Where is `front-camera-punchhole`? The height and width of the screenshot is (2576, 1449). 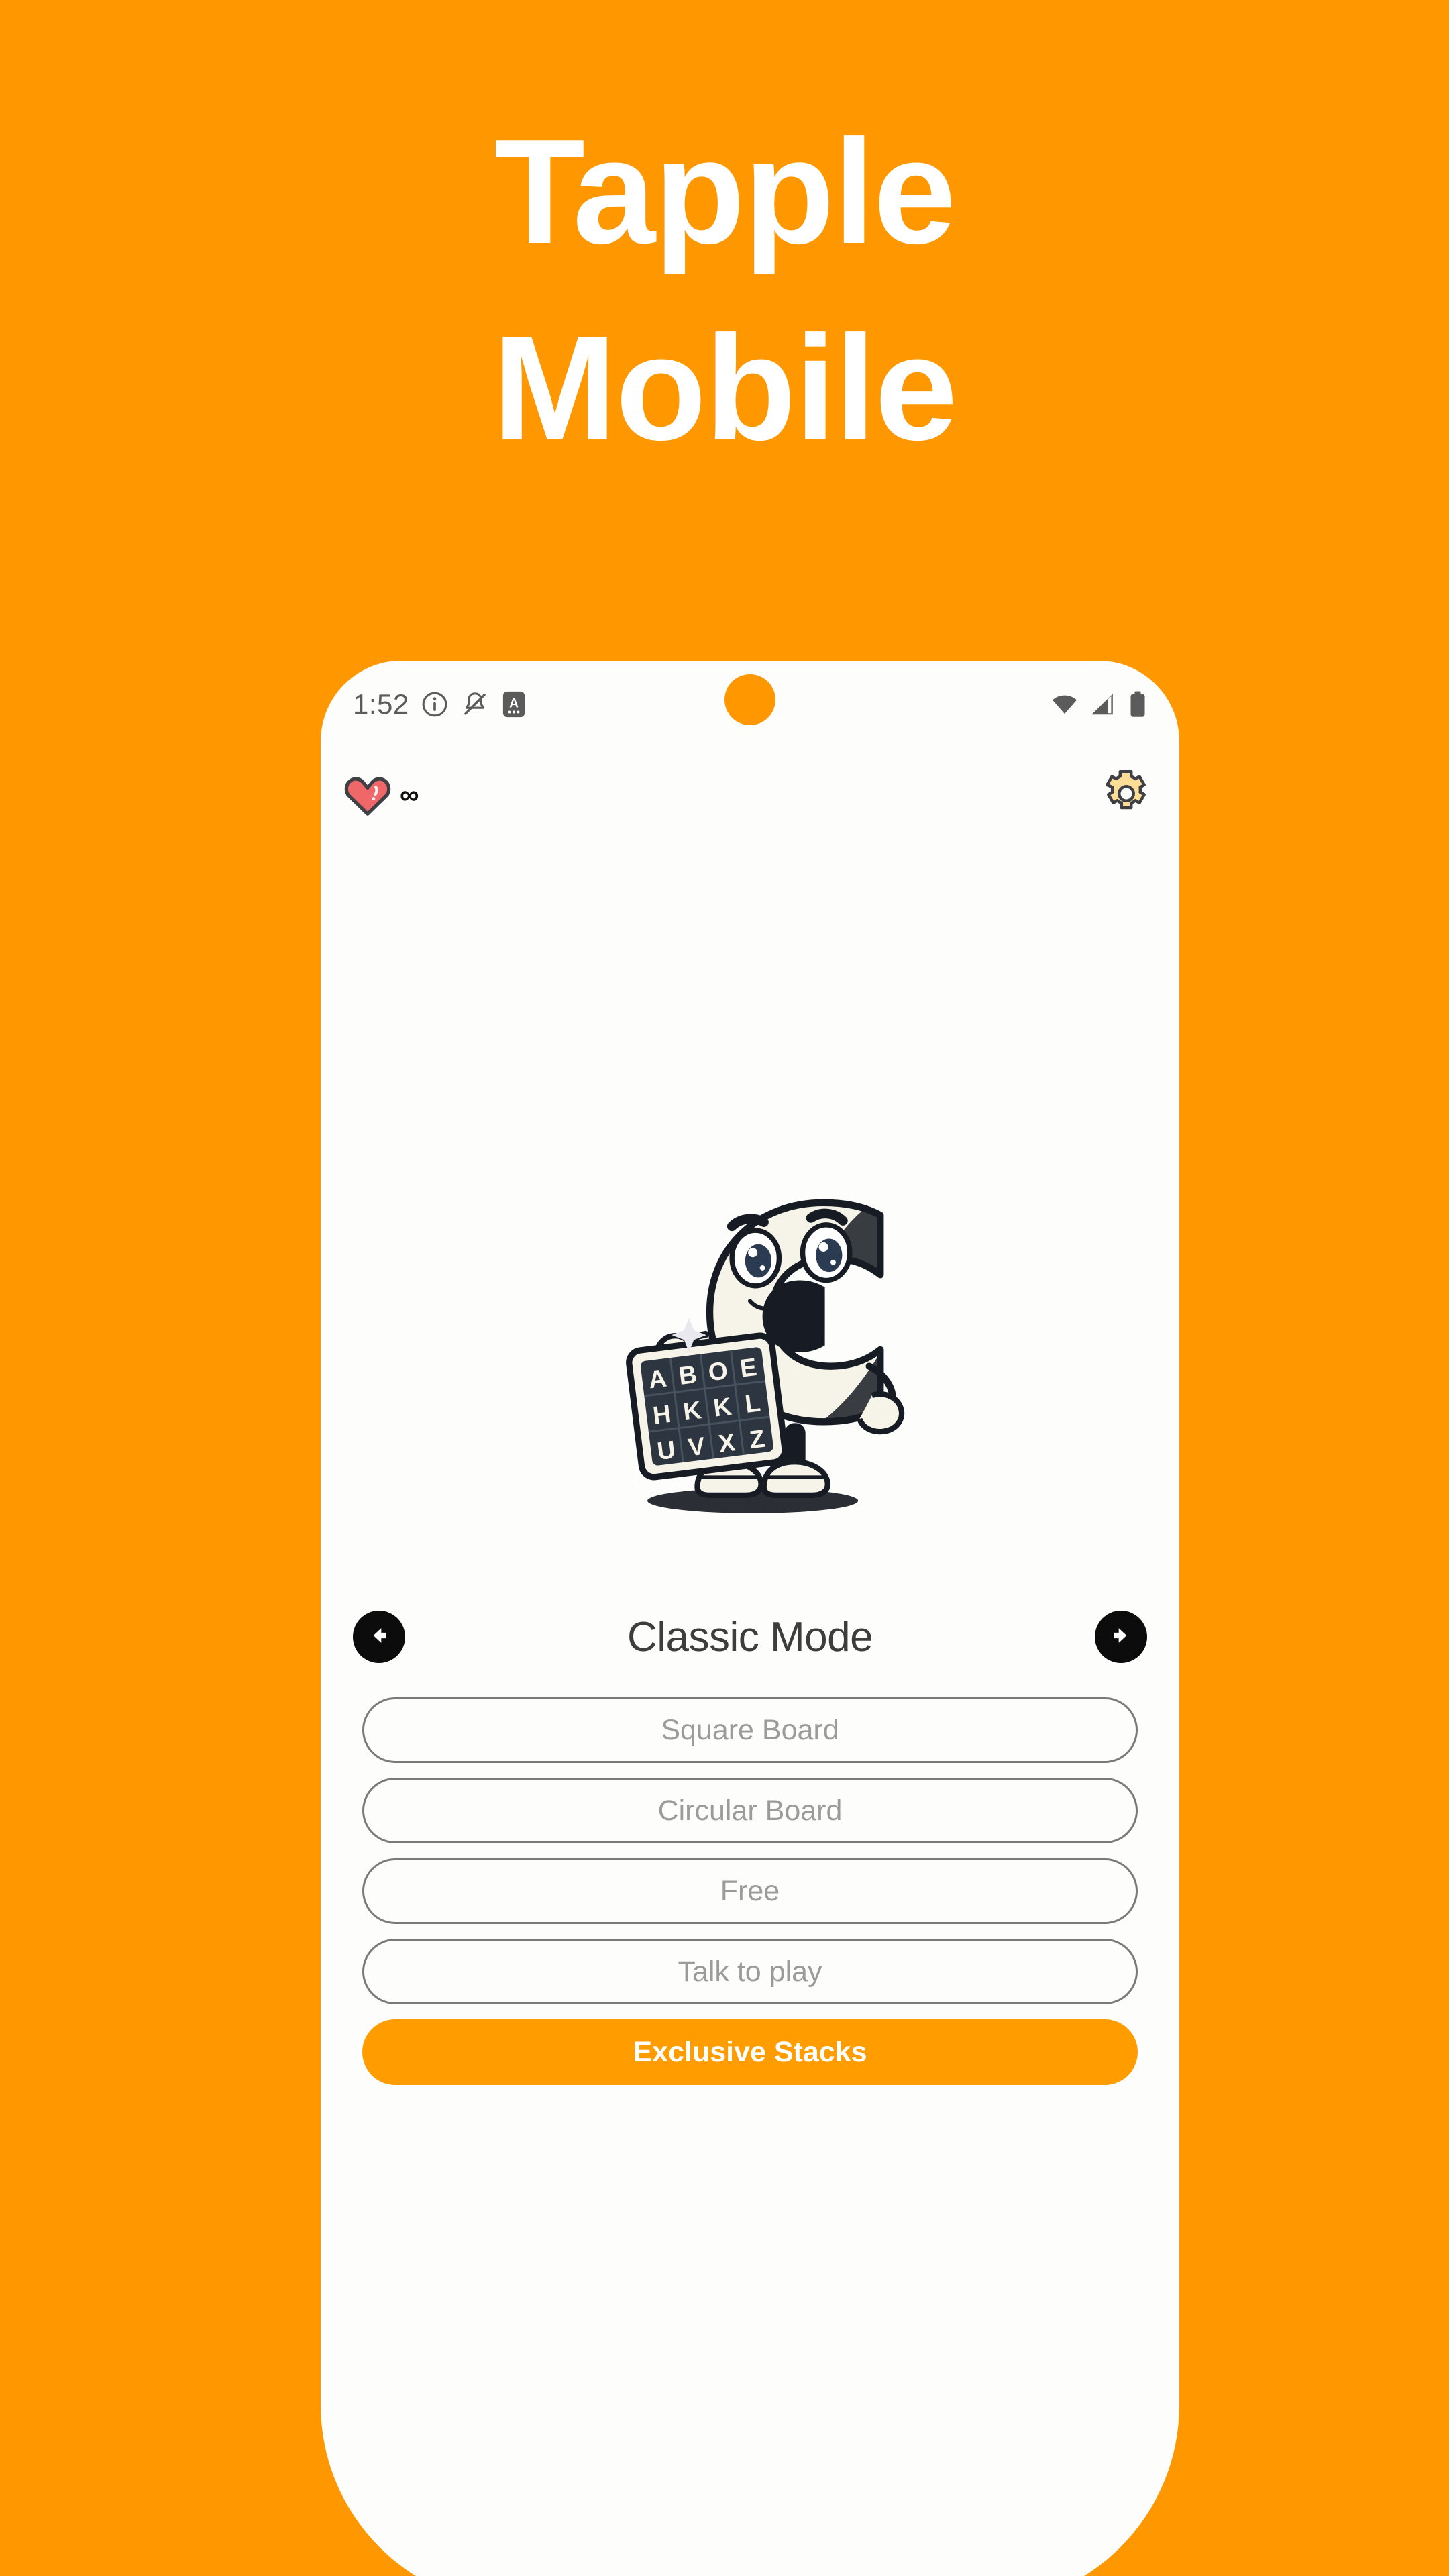 front-camera-punchhole is located at coordinates (749, 699).